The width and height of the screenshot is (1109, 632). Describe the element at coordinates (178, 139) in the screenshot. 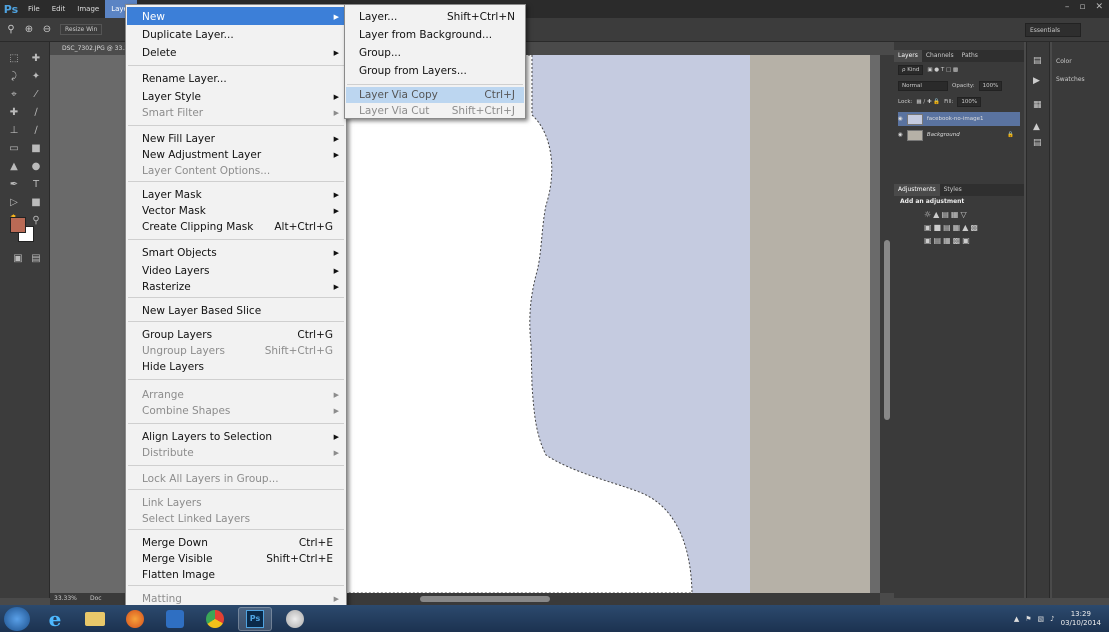

I see `layer-menu-item-new-fill-layer: New Fill Layer` at that location.